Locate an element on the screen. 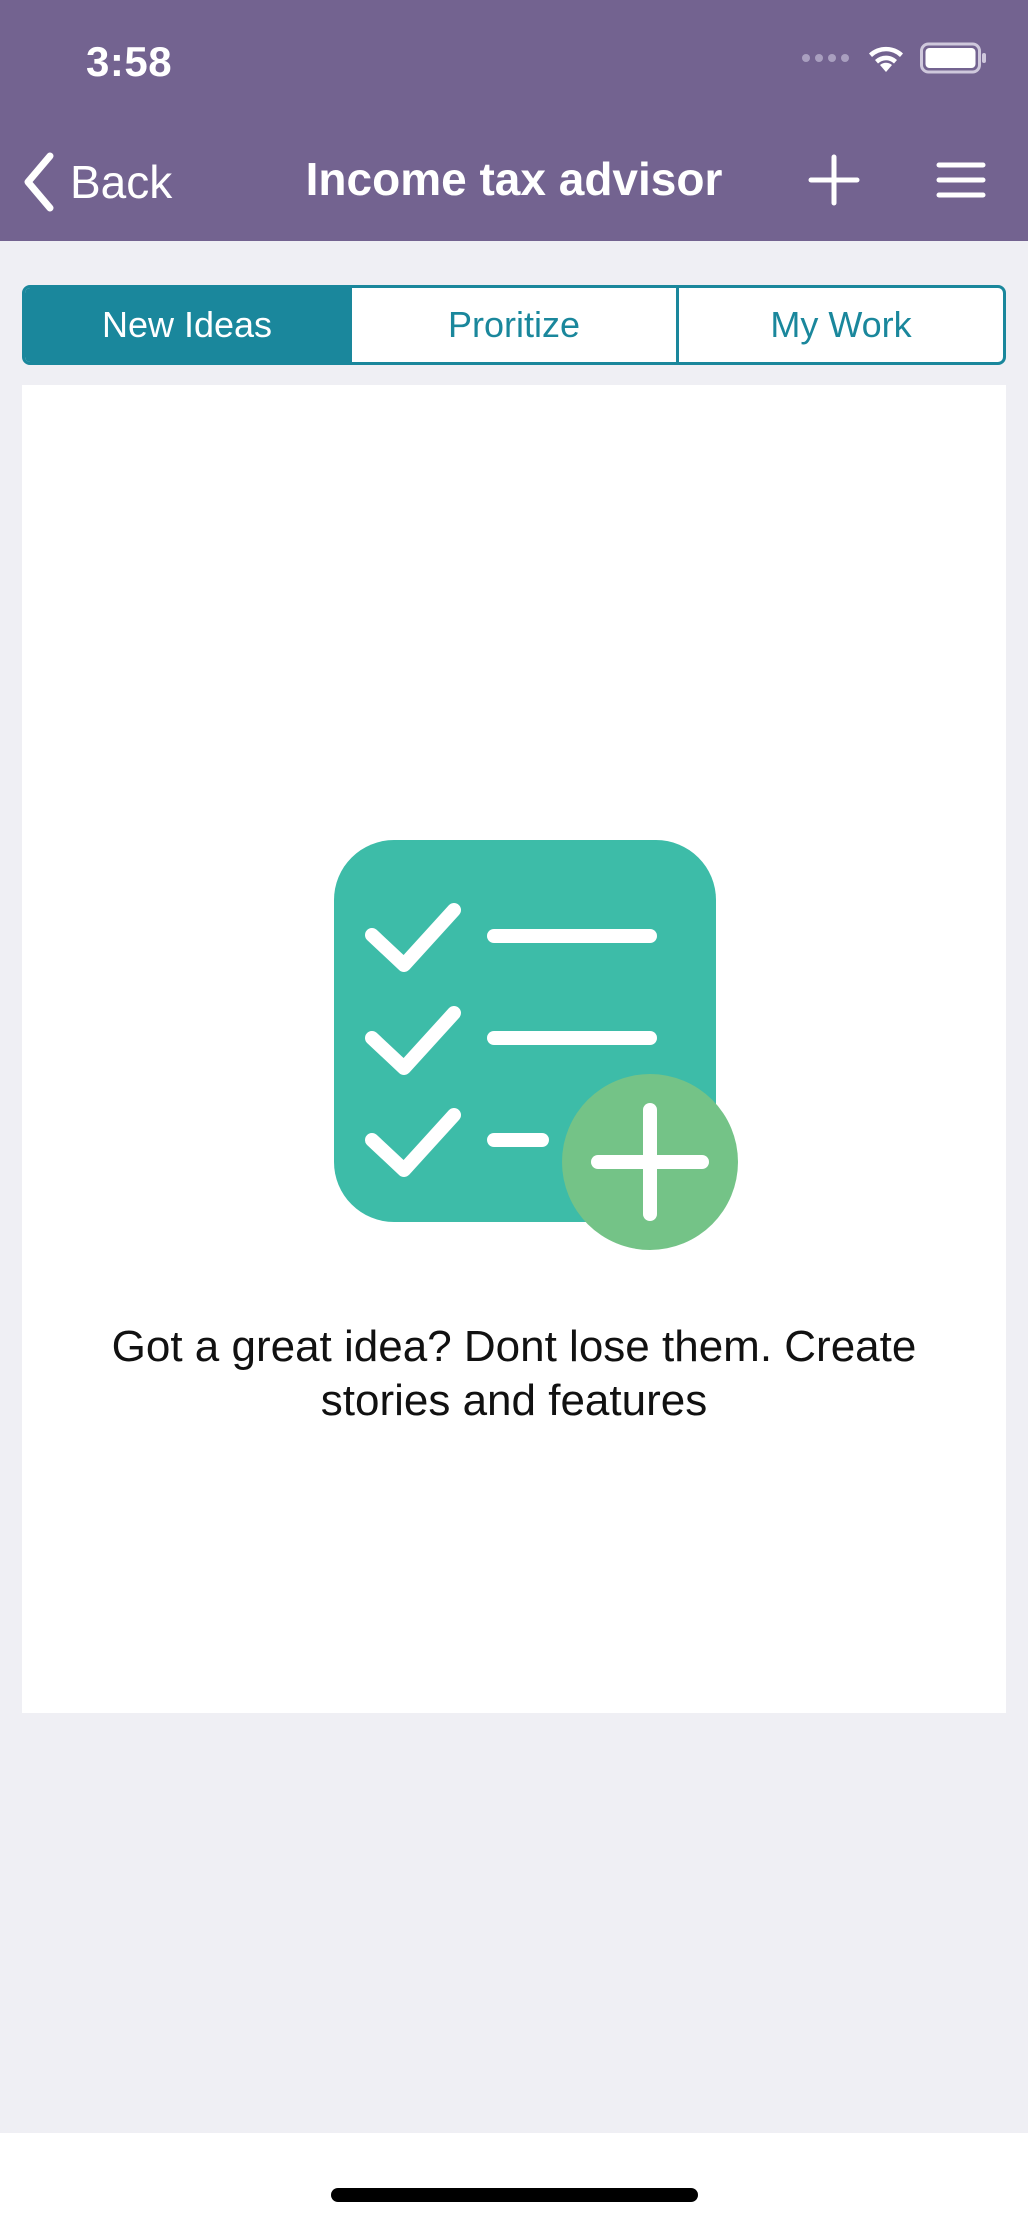  hamburger-menu-icon is located at coordinates (961, 180).